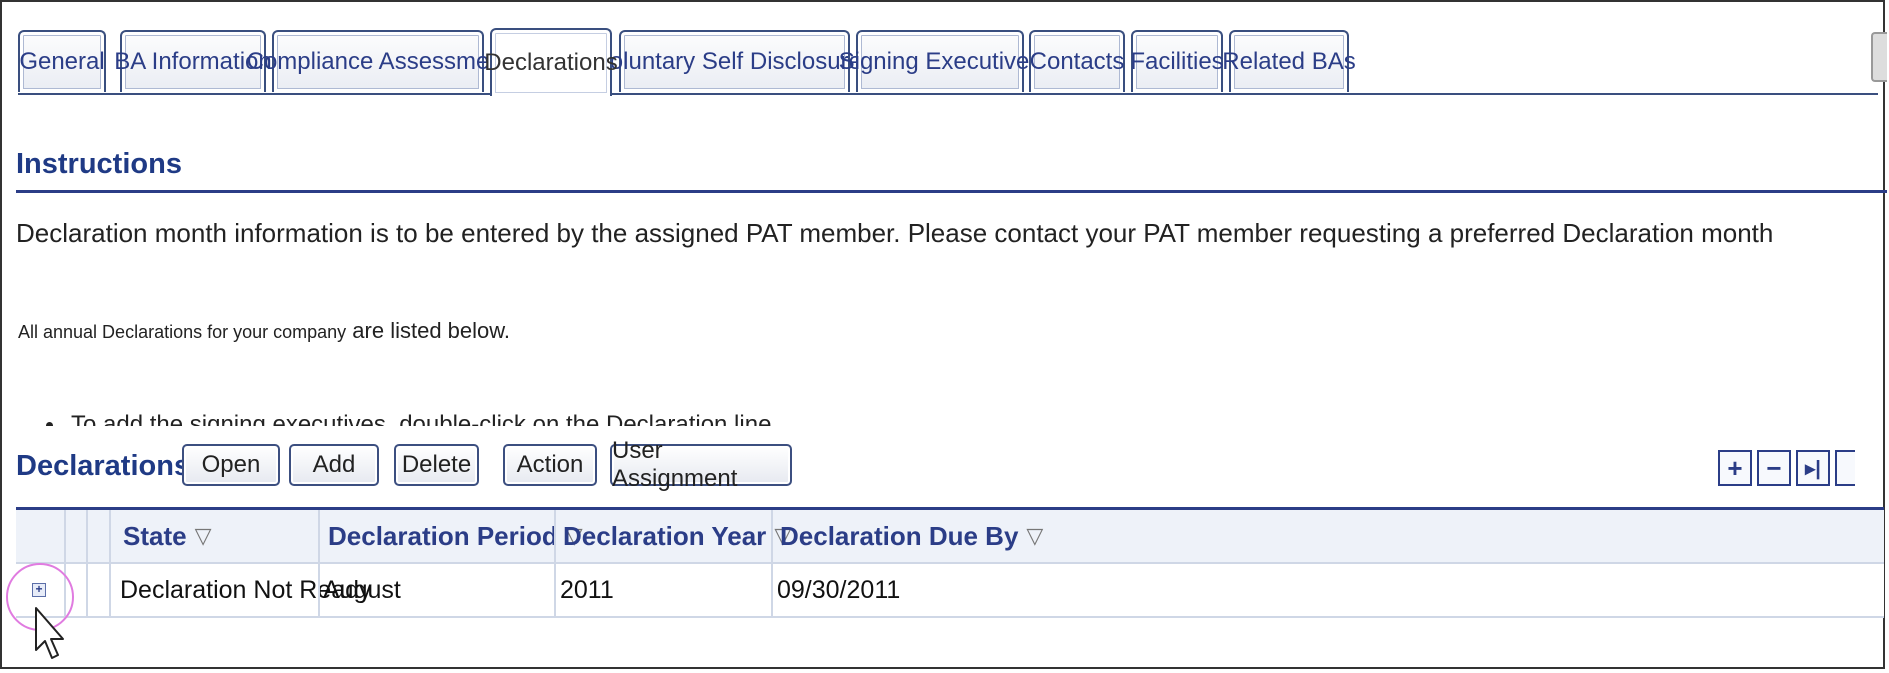 The width and height of the screenshot is (1889, 673). I want to click on tab-general: General, so click(62, 61).